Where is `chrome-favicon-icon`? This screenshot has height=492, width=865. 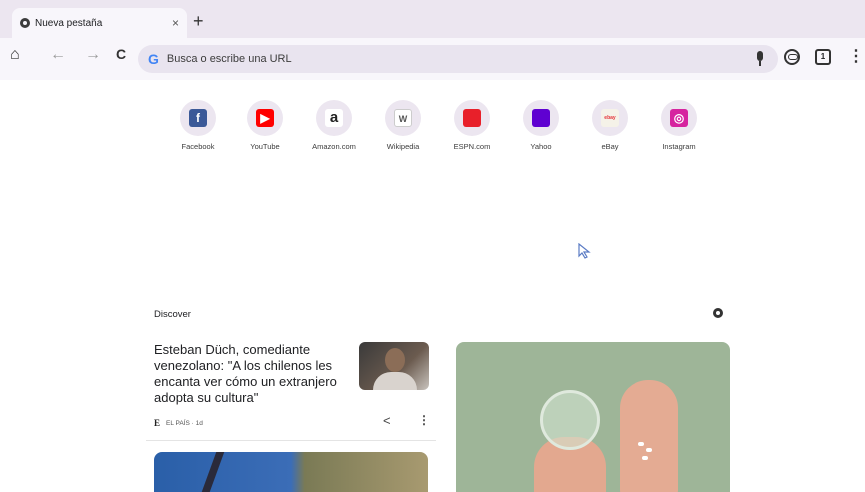 chrome-favicon-icon is located at coordinates (25, 23).